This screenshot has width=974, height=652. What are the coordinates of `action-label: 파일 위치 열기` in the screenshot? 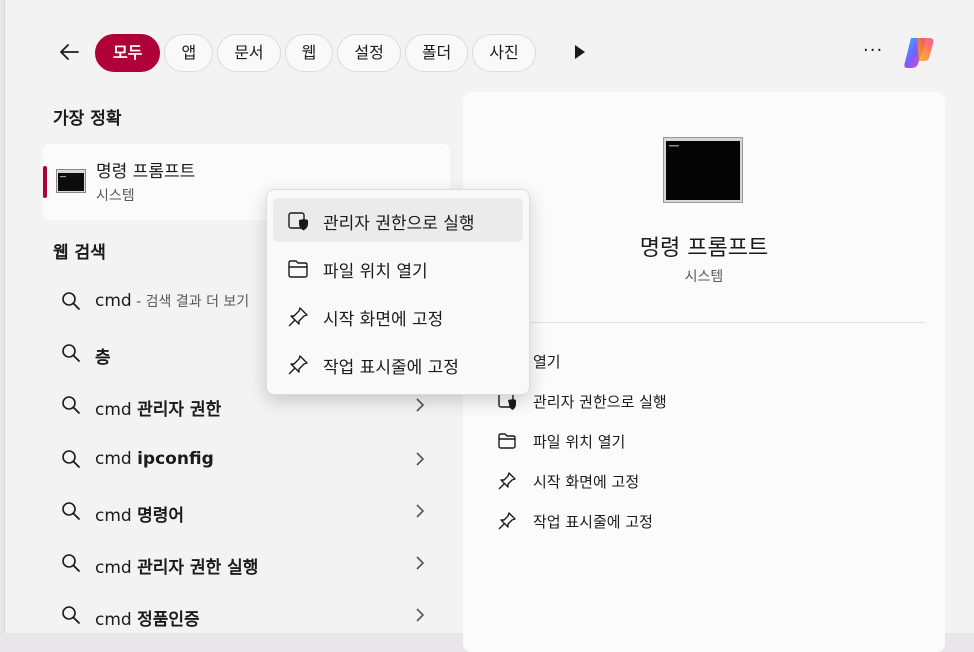 It's located at (579, 442).